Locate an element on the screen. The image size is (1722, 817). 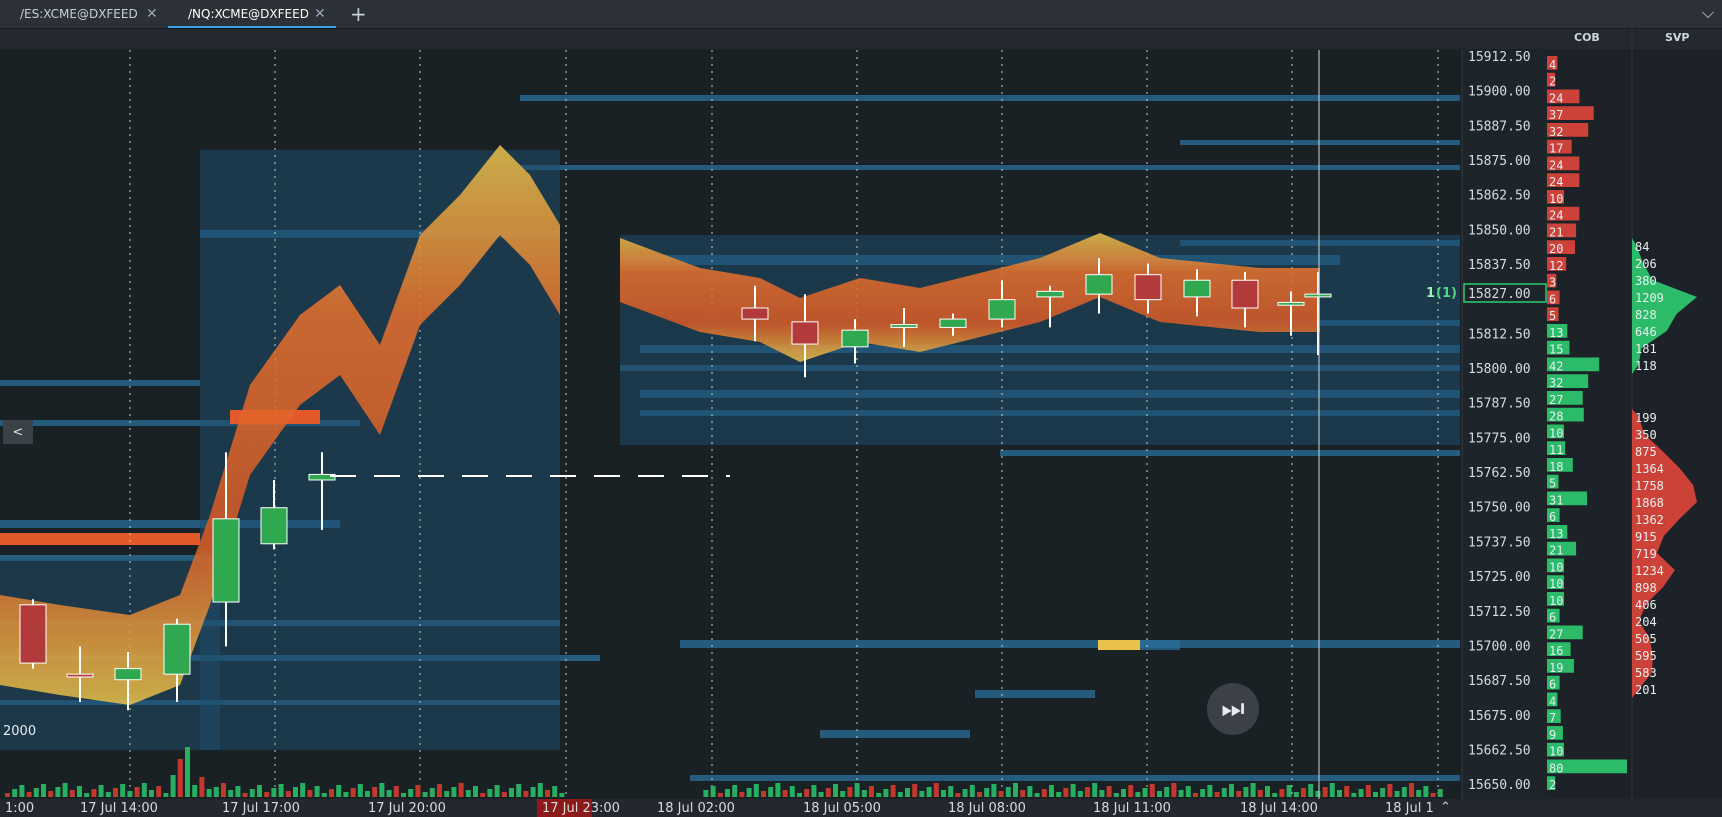
svp-value: 181 is located at coordinates (1646, 349).